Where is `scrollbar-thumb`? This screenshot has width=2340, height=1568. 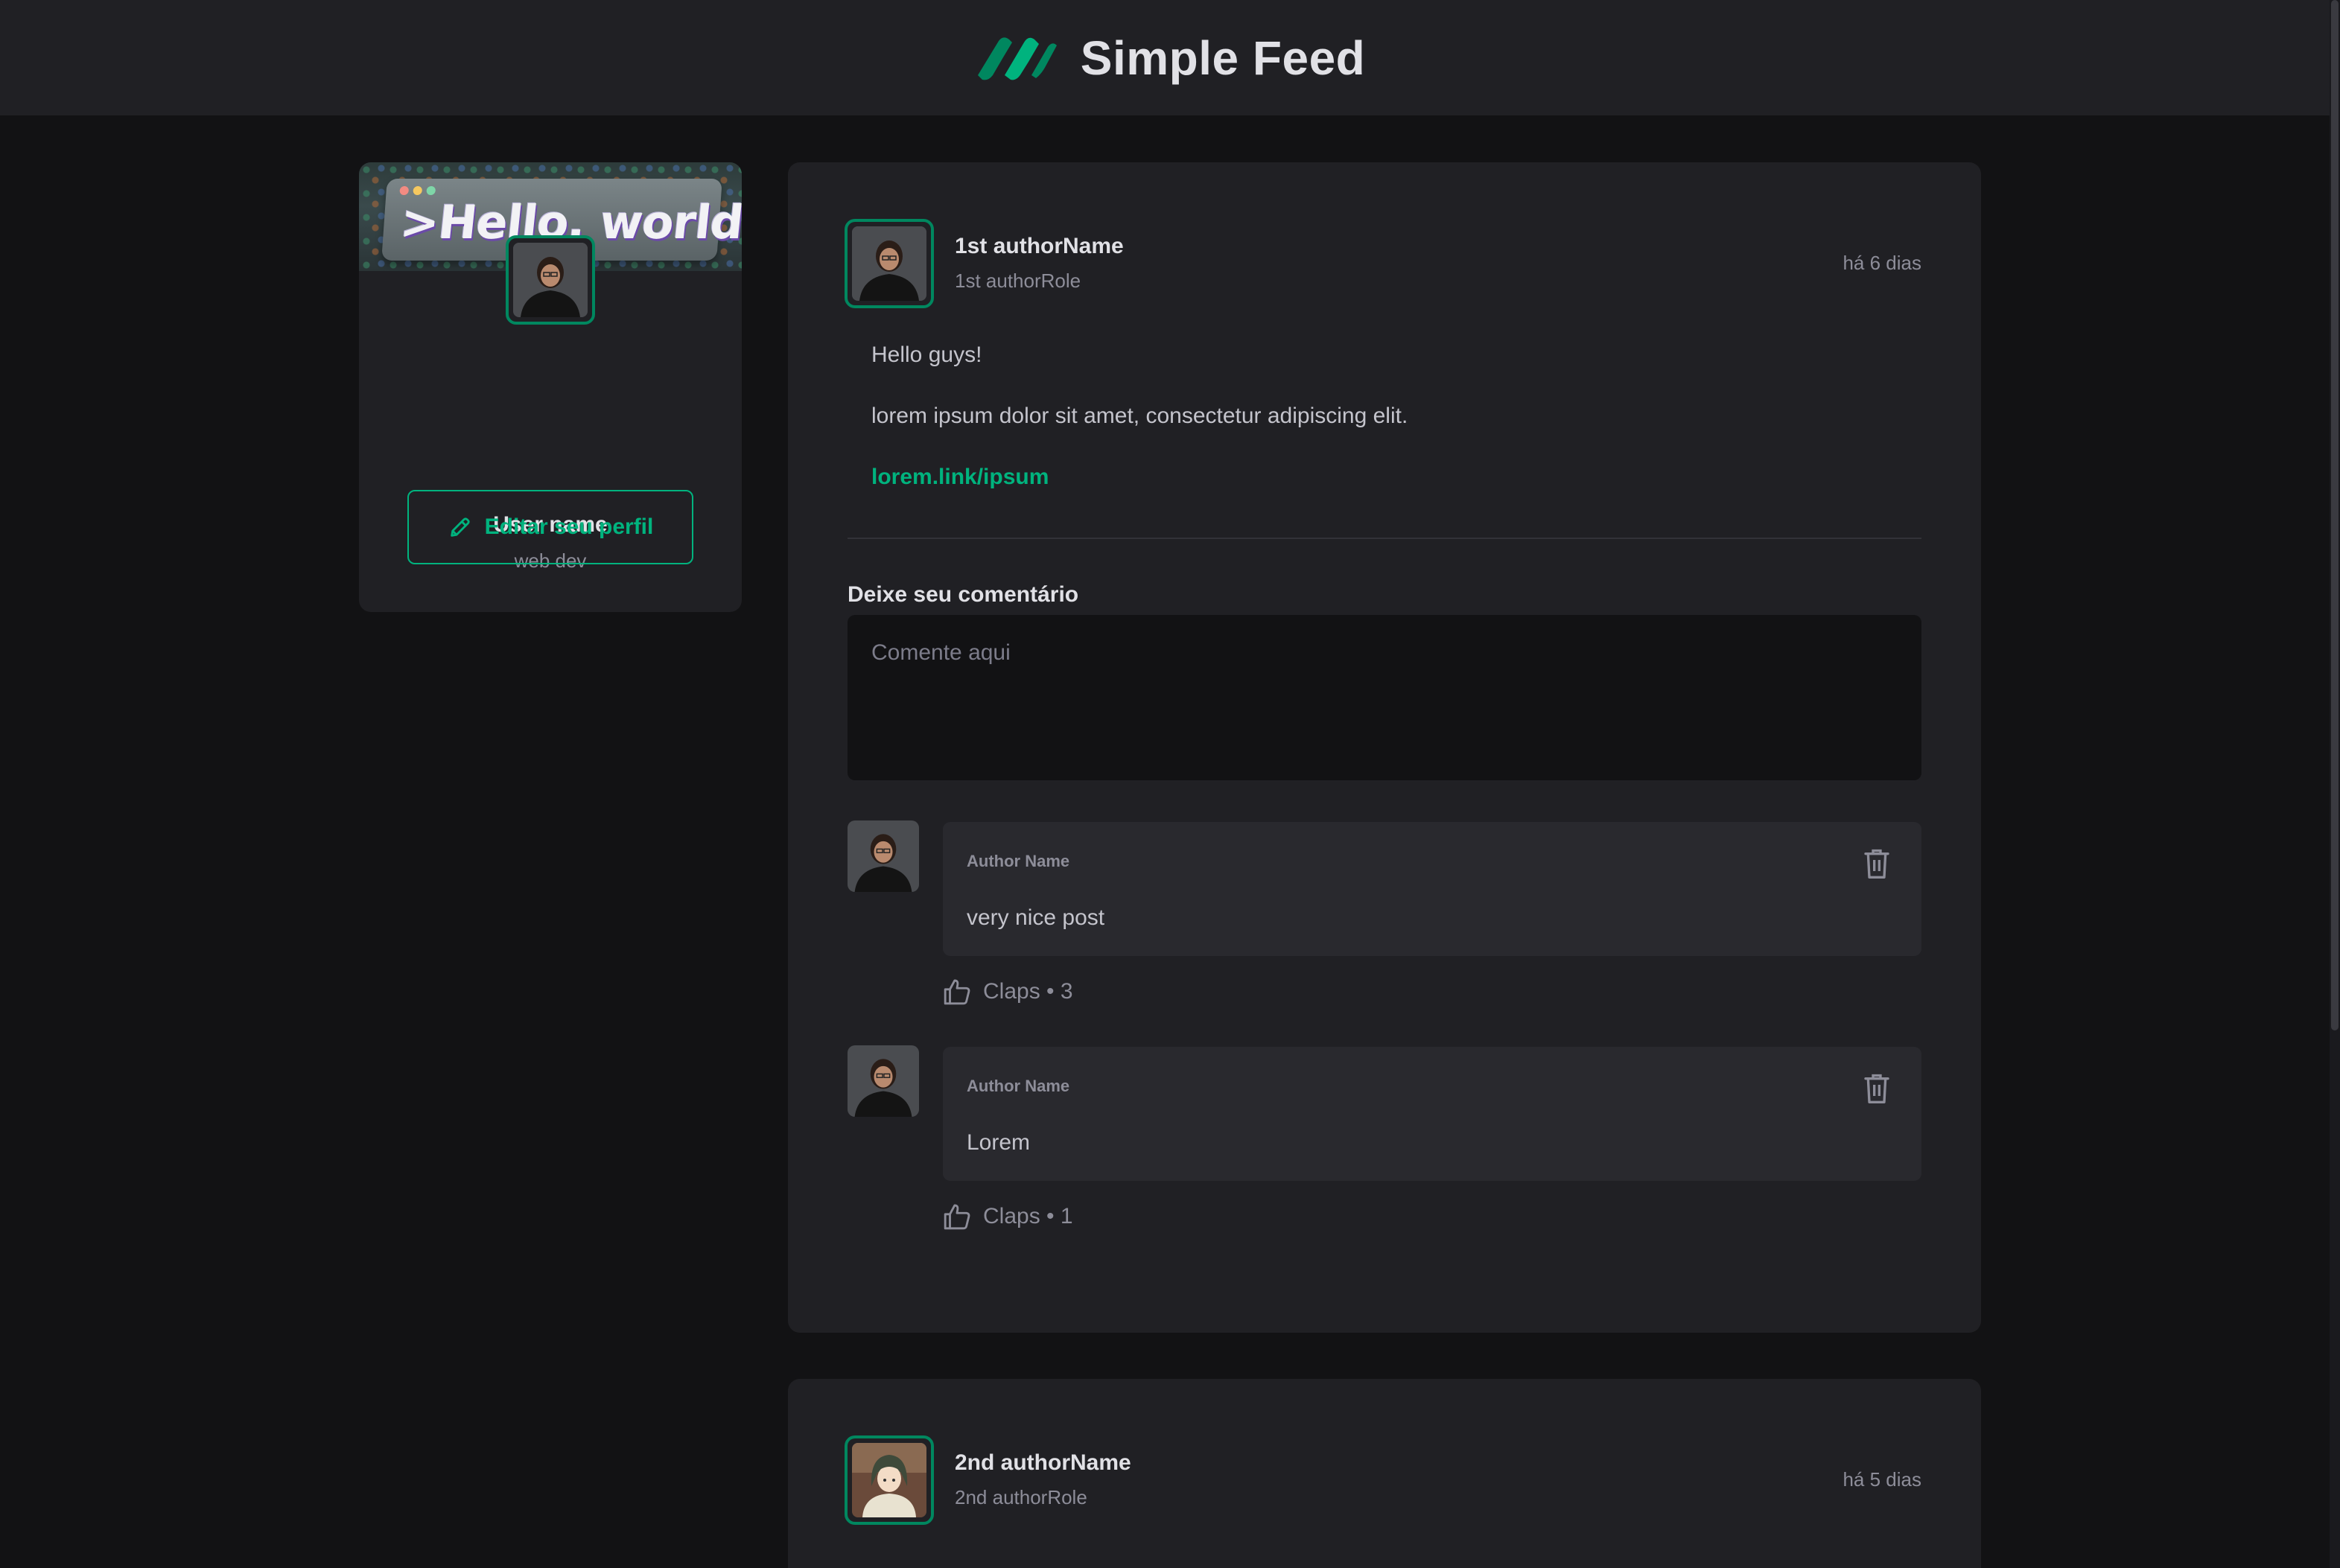 scrollbar-thumb is located at coordinates (2335, 515).